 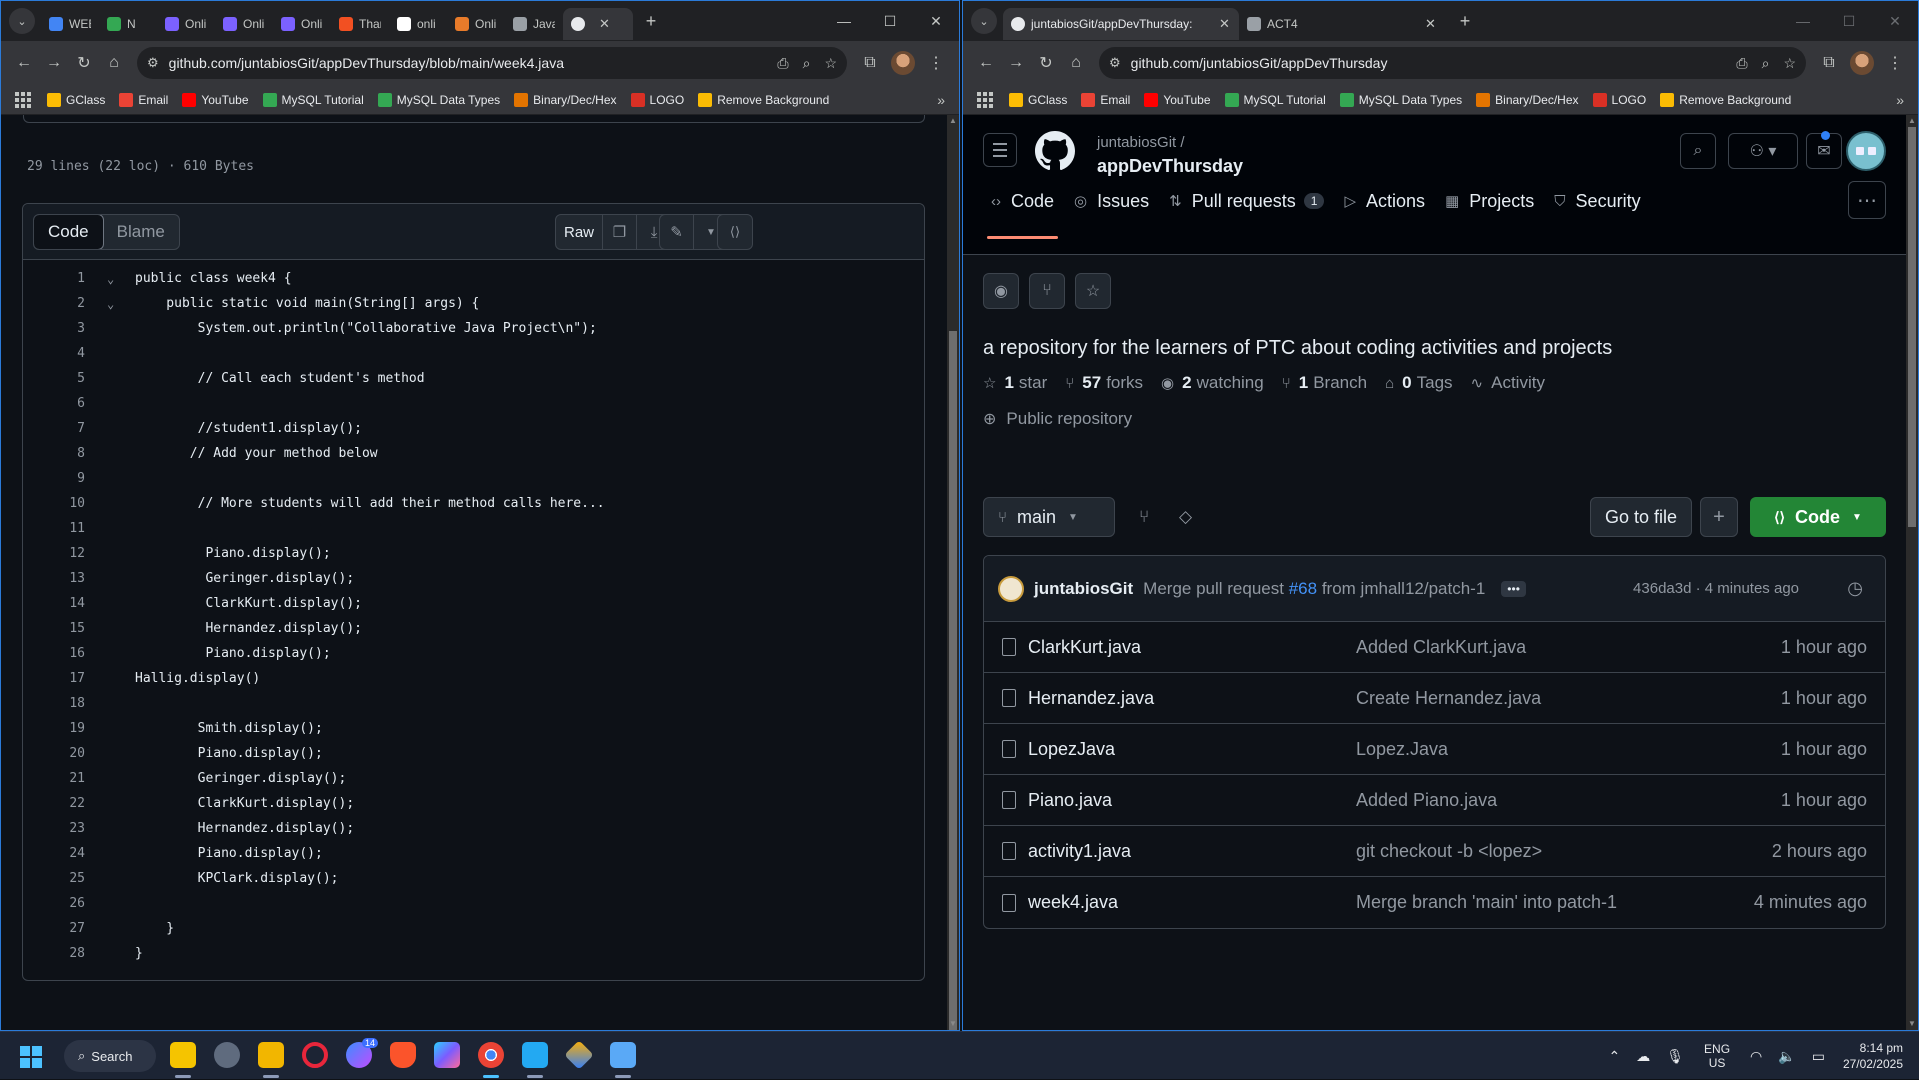 I want to click on scroll-up-icon: ▲, so click(x=1912, y=121).